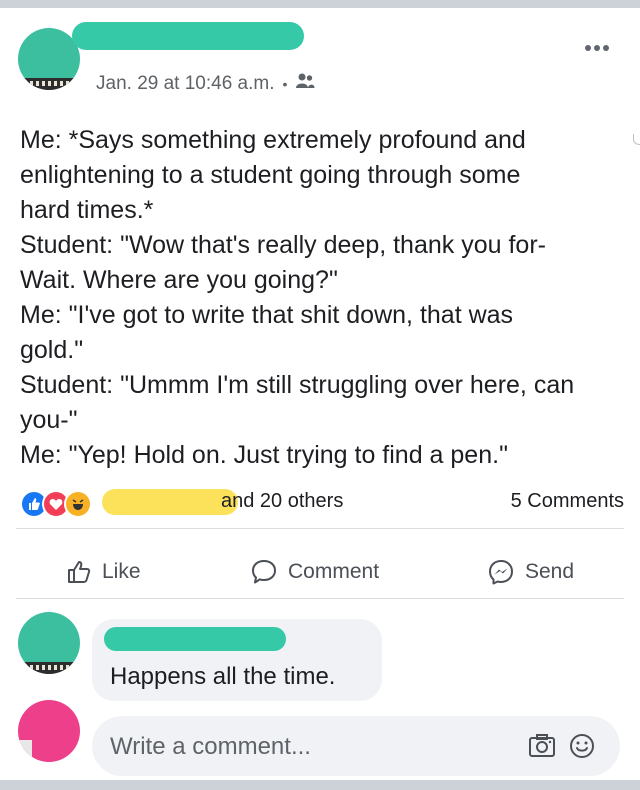 The width and height of the screenshot is (640, 790). I want to click on comment-bubble-icon, so click(264, 572).